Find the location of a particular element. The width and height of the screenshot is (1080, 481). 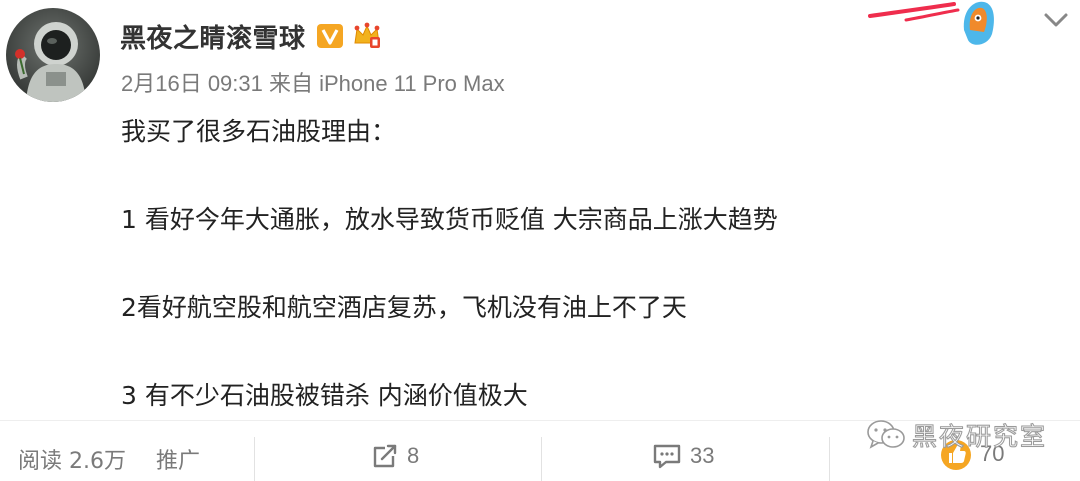

read-label: 阅读 is located at coordinates (40, 461).